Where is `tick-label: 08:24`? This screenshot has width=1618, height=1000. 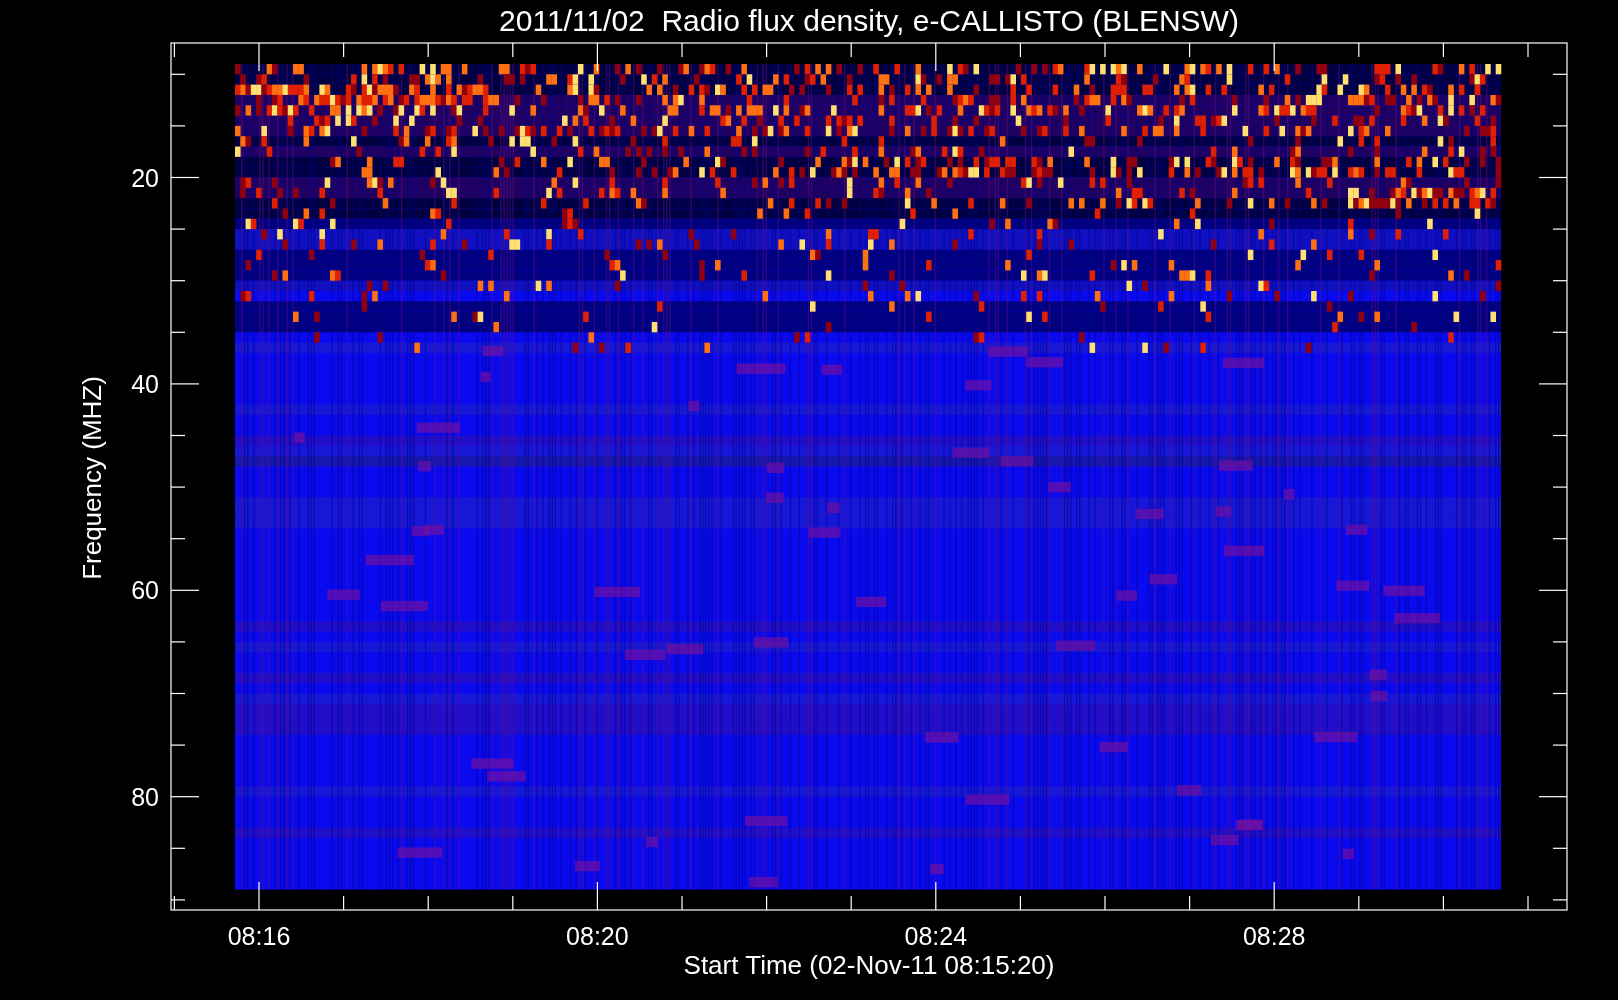
tick-label: 08:24 is located at coordinates (936, 936).